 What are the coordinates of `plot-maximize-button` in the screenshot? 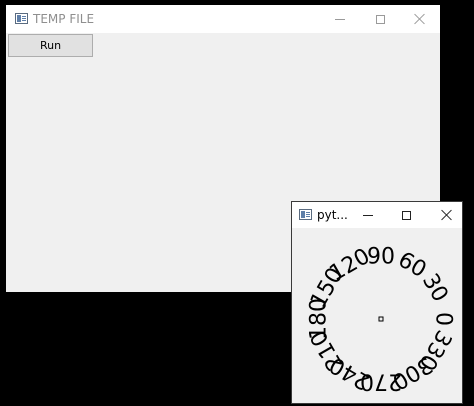 It's located at (406, 215).